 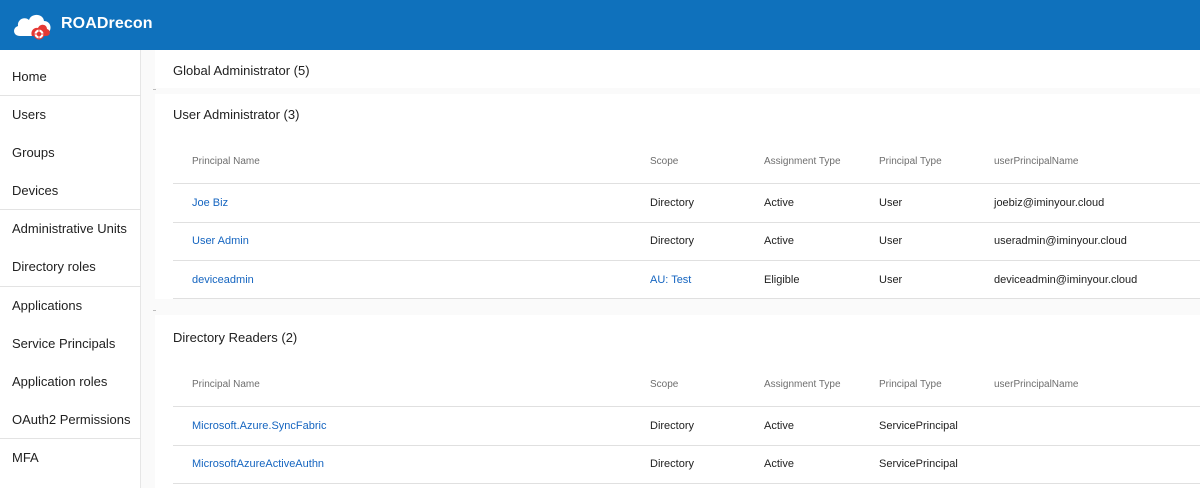 I want to click on principal-name-link: Joe Biz, so click(x=210, y=203).